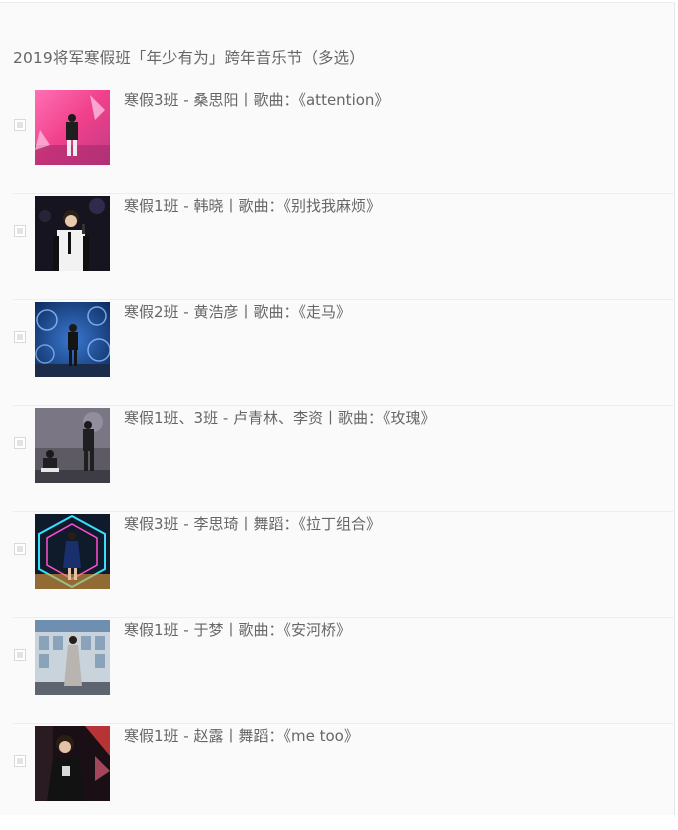  I want to click on option-item: 寒假1班 - 赵露丨舞蹈：《me too》, so click(344, 777).